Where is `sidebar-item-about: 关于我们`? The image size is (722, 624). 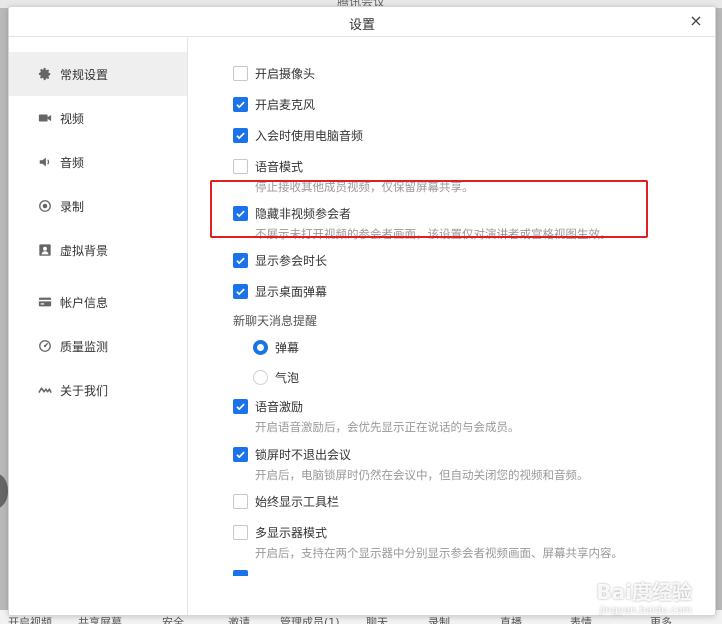
sidebar-item-about: 关于我们 is located at coordinates (98, 390).